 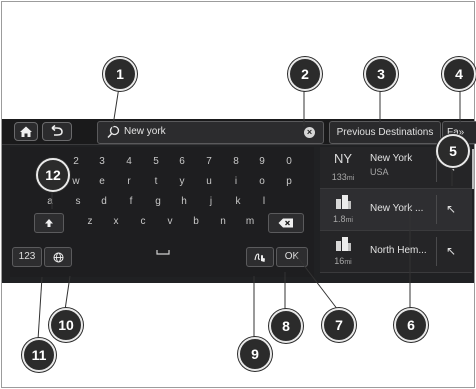 I want to click on callout-1: 1, so click(x=120, y=74).